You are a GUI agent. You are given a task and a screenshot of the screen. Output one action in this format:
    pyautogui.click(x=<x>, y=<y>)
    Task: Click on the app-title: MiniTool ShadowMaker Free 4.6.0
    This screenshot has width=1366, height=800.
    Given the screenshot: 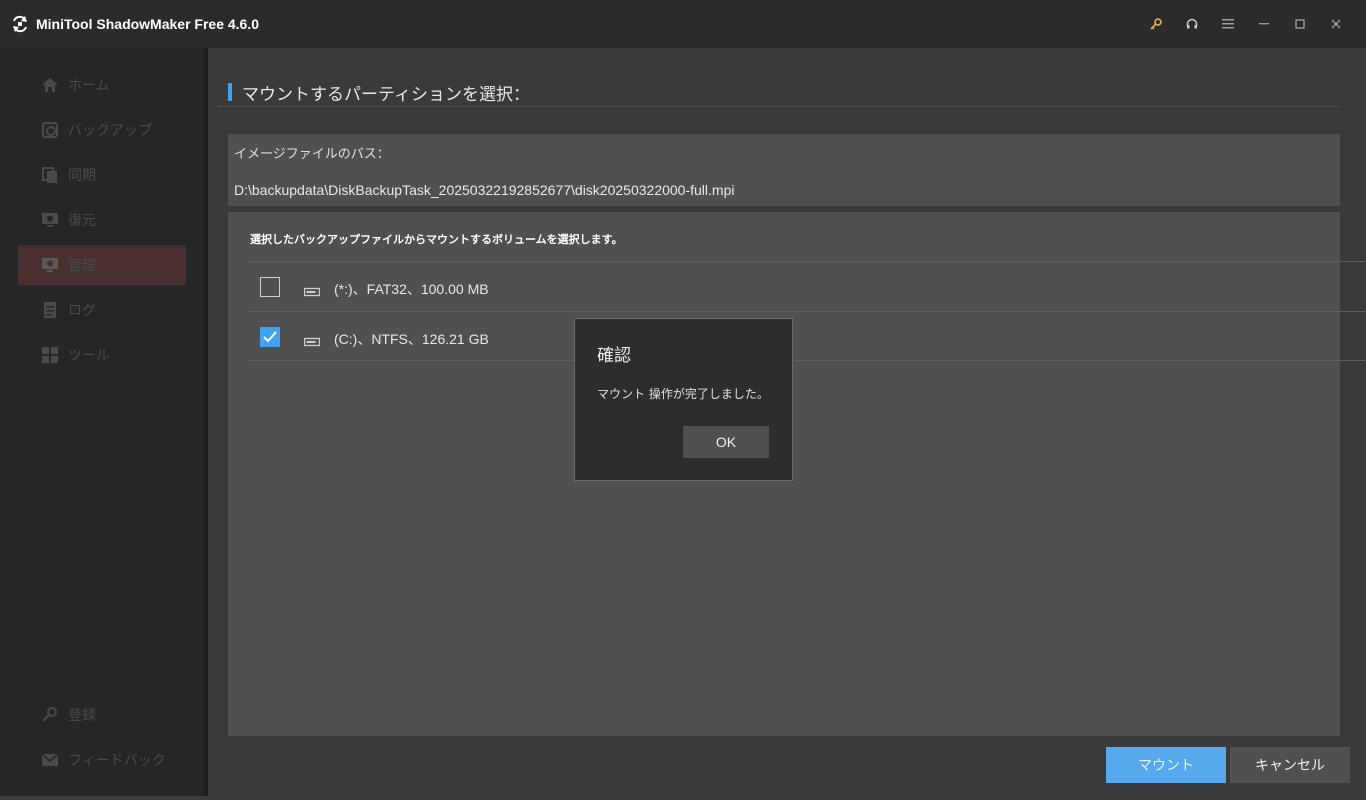 What is the action you would take?
    pyautogui.click(x=148, y=24)
    